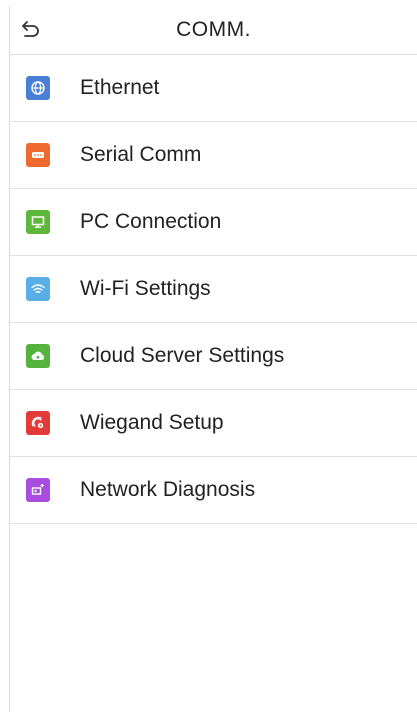 The width and height of the screenshot is (417, 712). I want to click on menu-item-label: PC Connection, so click(151, 221).